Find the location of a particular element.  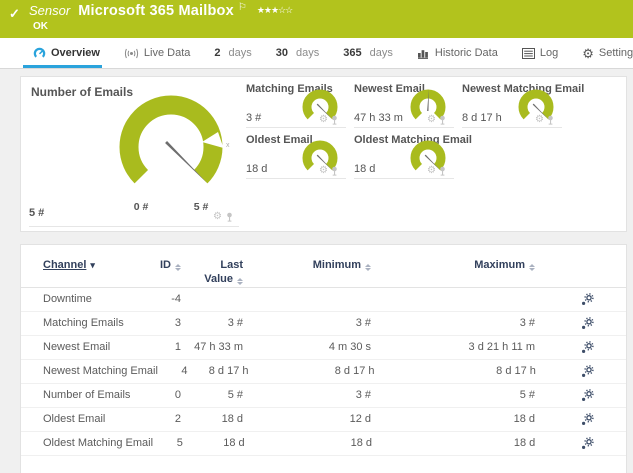

channel-row: Matching Emails 3 3 # 3 # 3 # is located at coordinates (323, 324).